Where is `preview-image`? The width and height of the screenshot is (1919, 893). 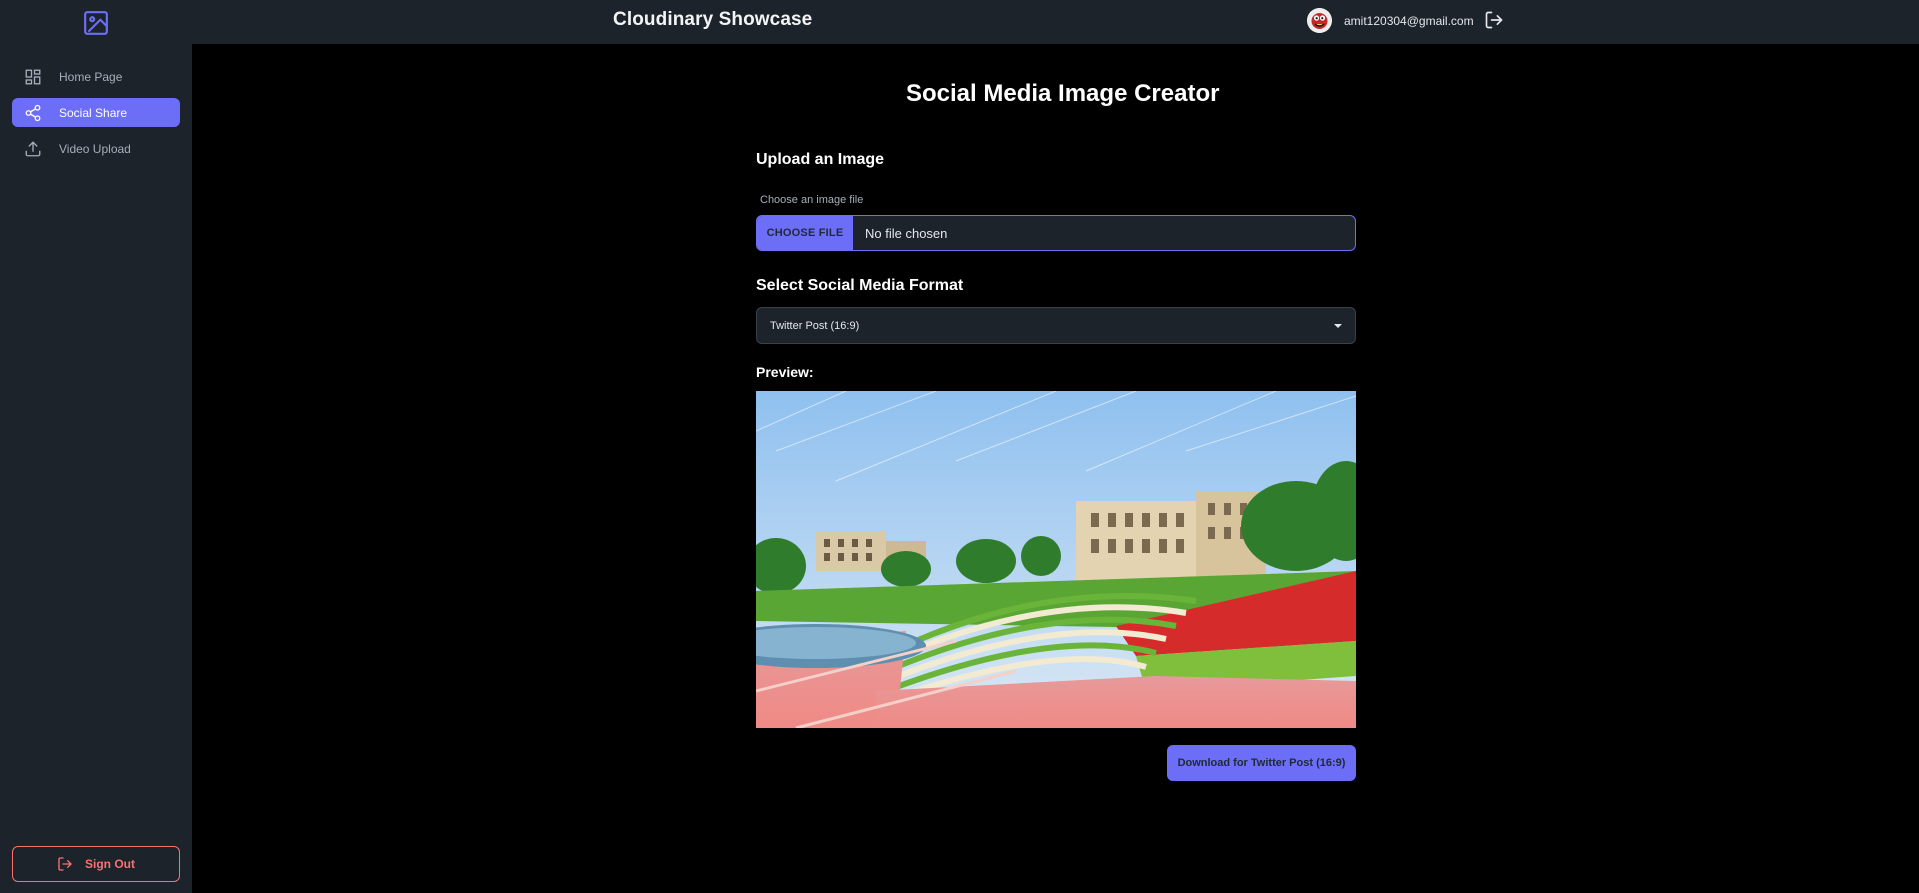
preview-image is located at coordinates (1056, 559).